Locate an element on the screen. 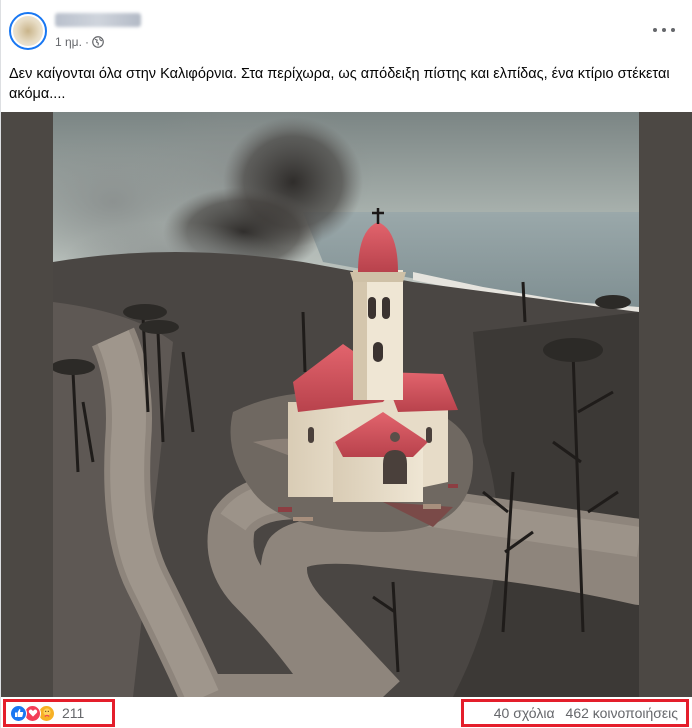 The image size is (692, 728). like-icon is located at coordinates (18, 713).